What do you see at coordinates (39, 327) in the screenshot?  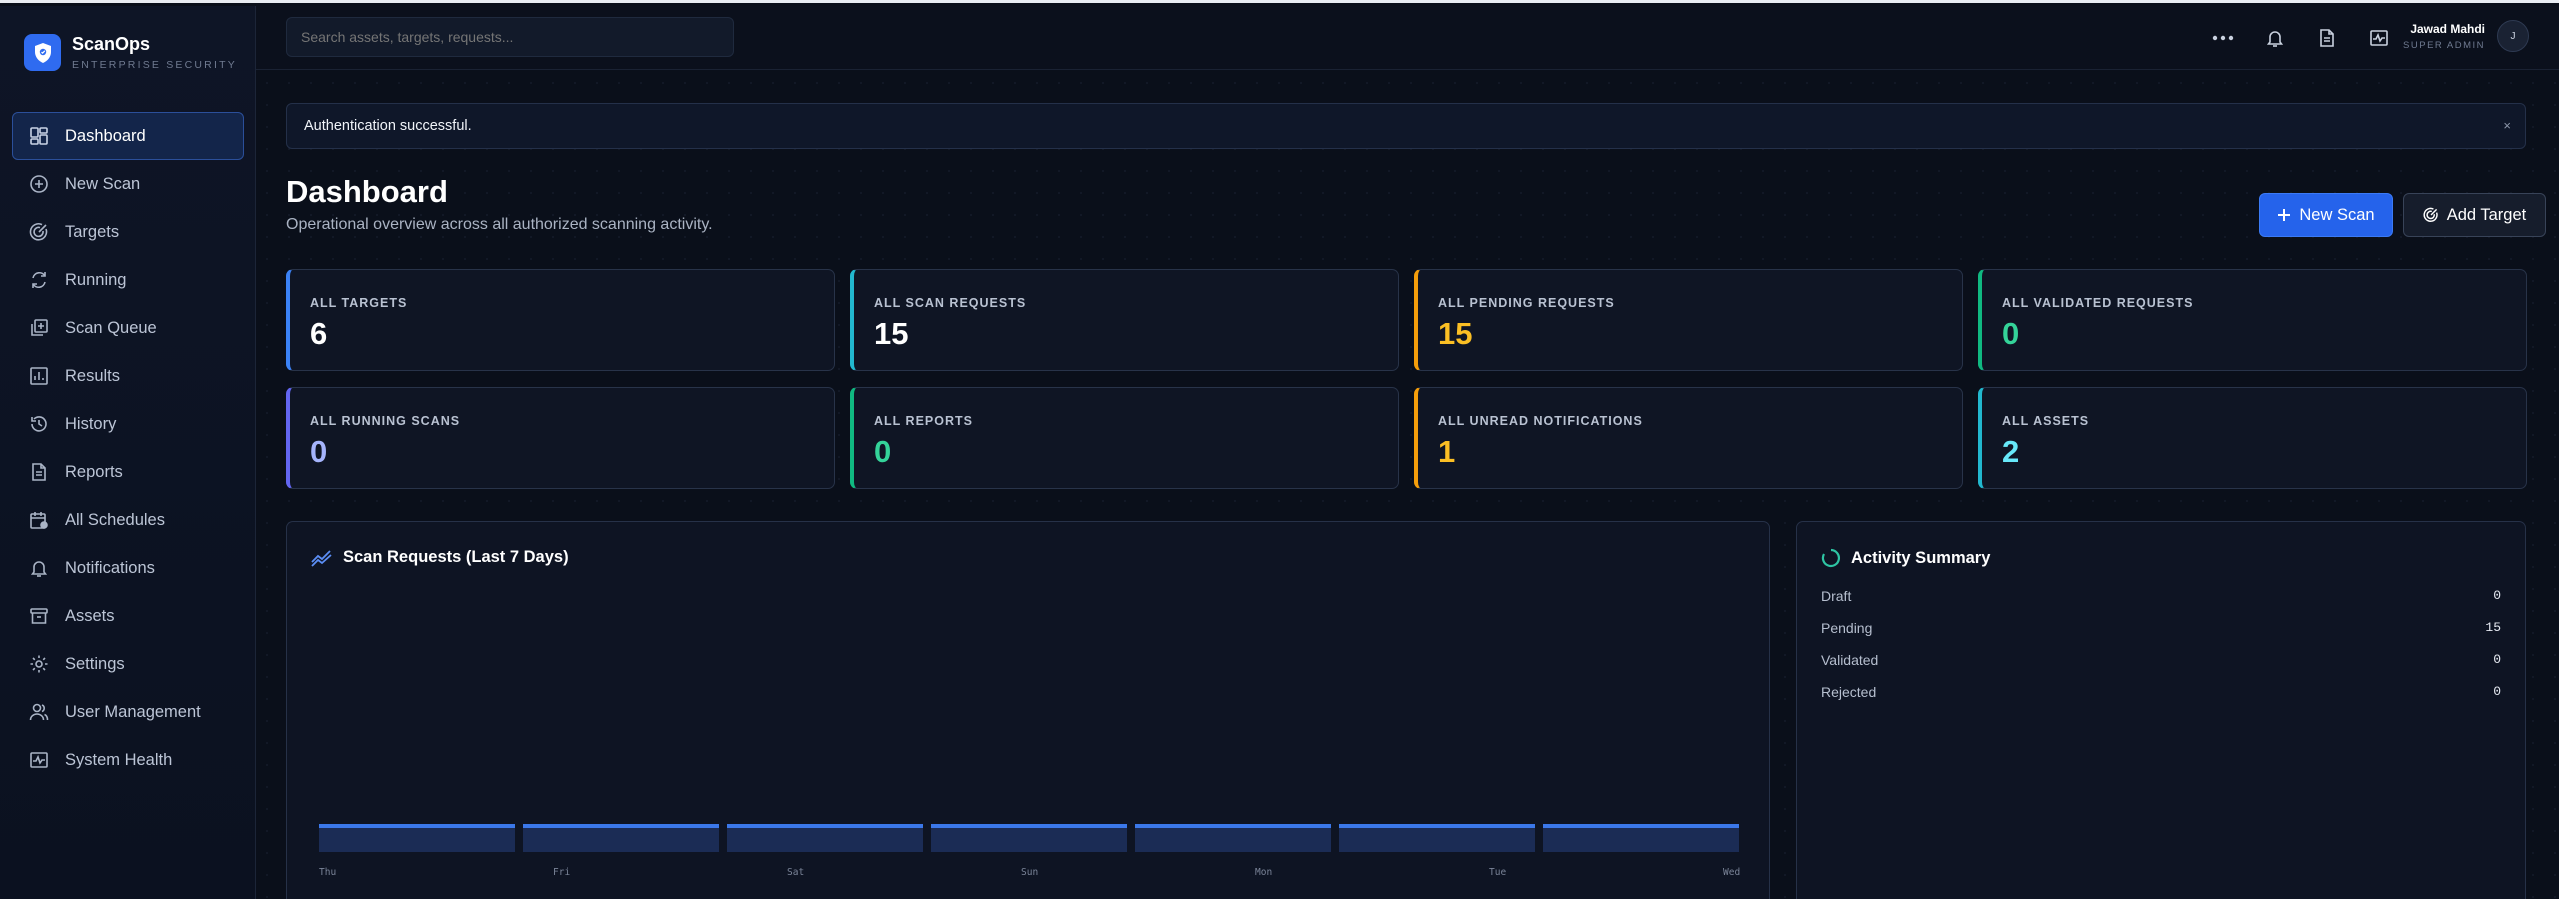 I see `queue-icon` at bounding box center [39, 327].